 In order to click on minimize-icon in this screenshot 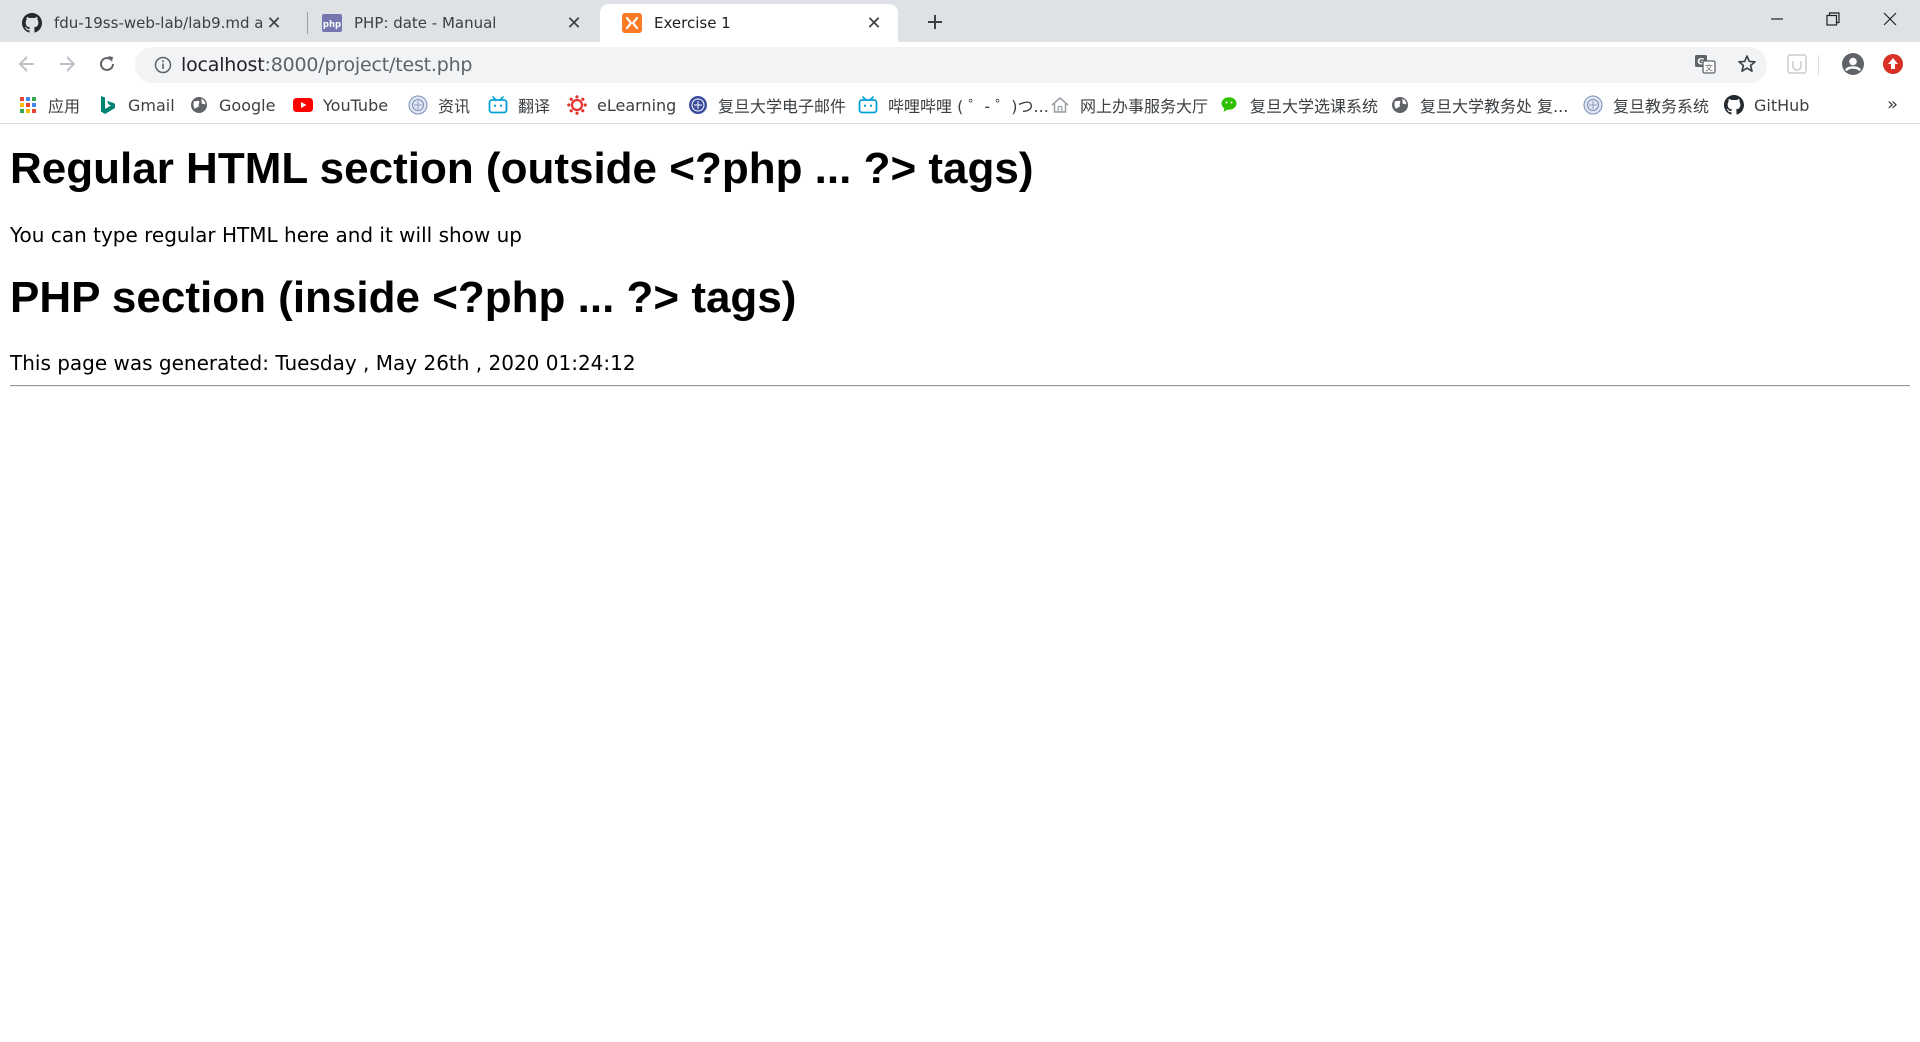, I will do `click(1777, 19)`.